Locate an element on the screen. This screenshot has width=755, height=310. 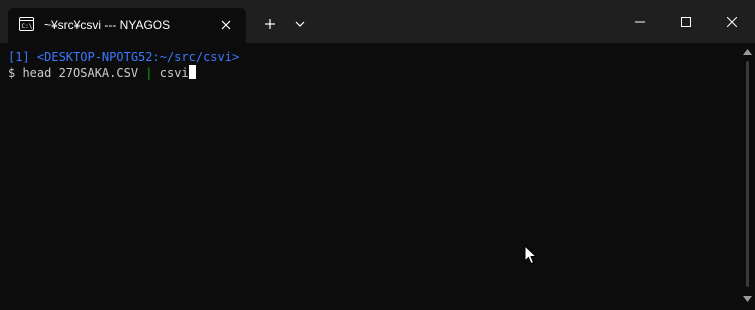
pipe-symbol: | is located at coordinates (149, 73).